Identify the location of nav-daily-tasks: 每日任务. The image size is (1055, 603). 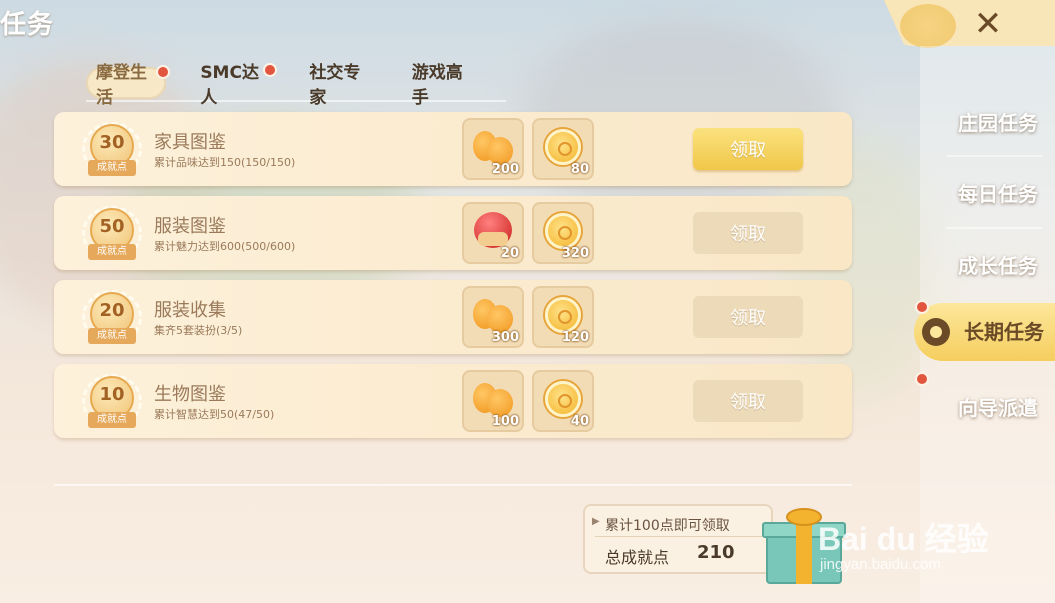
(996, 192).